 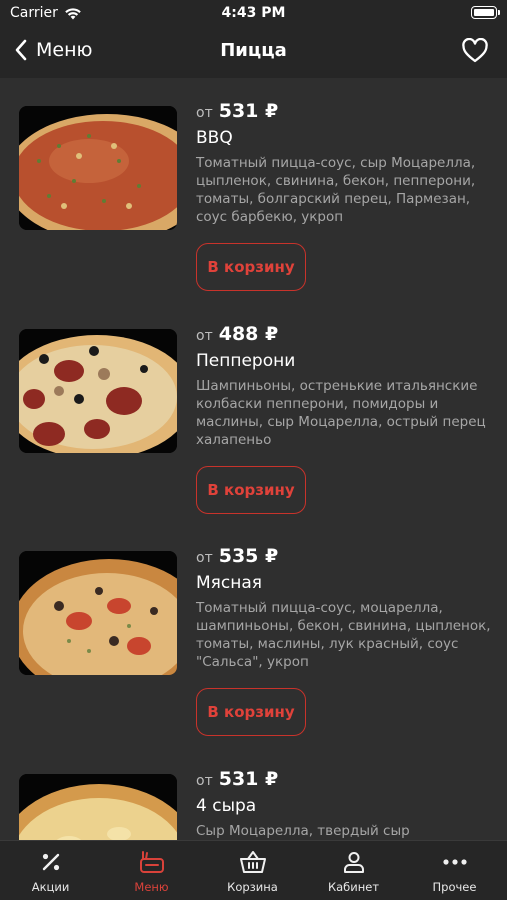 I want to click on tab-more: Прочее, so click(x=454, y=870).